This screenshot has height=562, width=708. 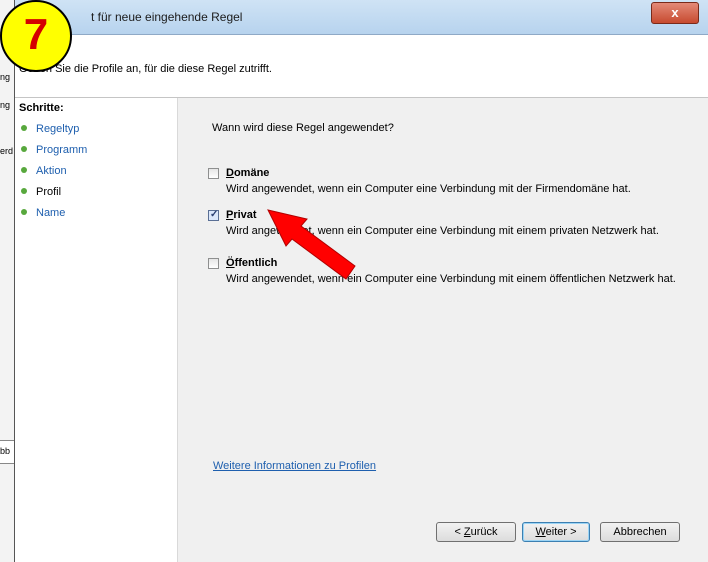 I want to click on step-number-badge: 7, so click(x=36, y=36).